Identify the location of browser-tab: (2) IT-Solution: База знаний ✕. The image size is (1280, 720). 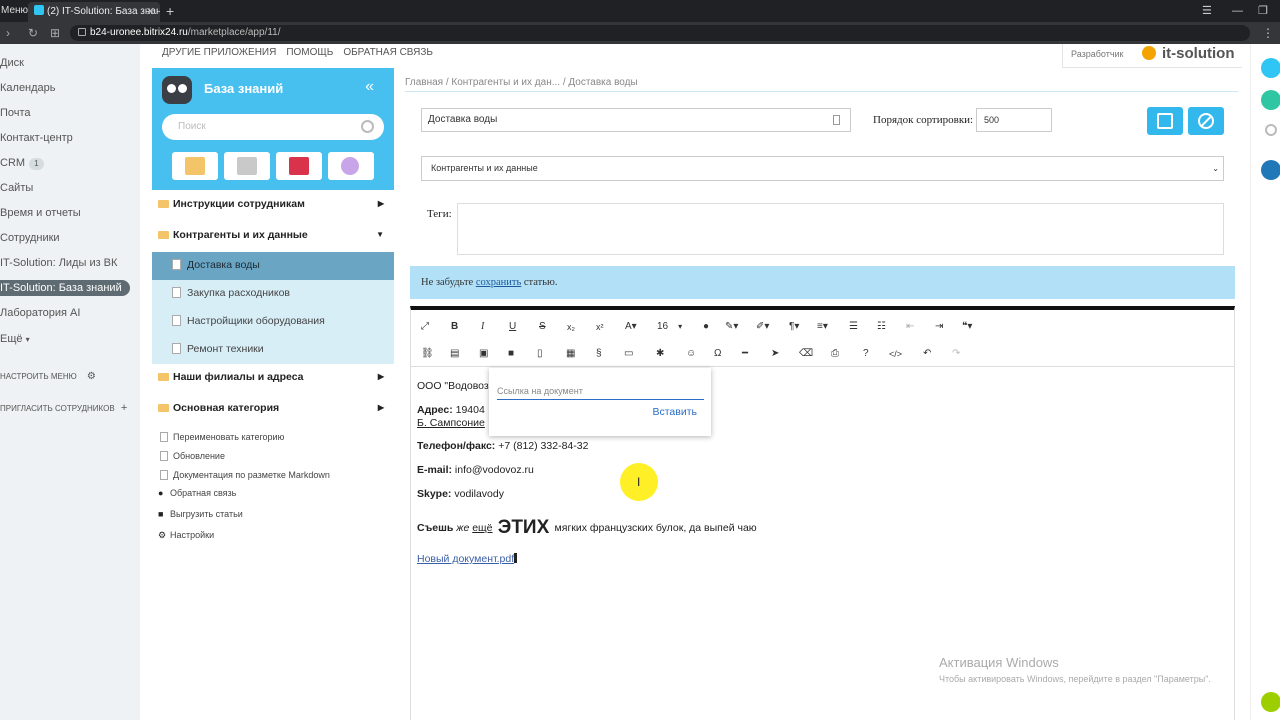
(94, 12).